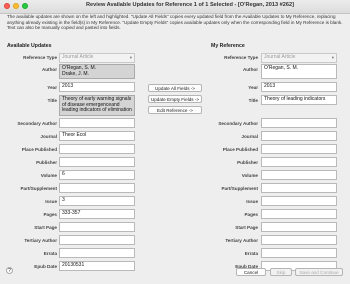 This screenshot has height=284, width=350. Describe the element at coordinates (175, 88) in the screenshot. I see `update-all-fields-button: Update All Fields ->` at that location.